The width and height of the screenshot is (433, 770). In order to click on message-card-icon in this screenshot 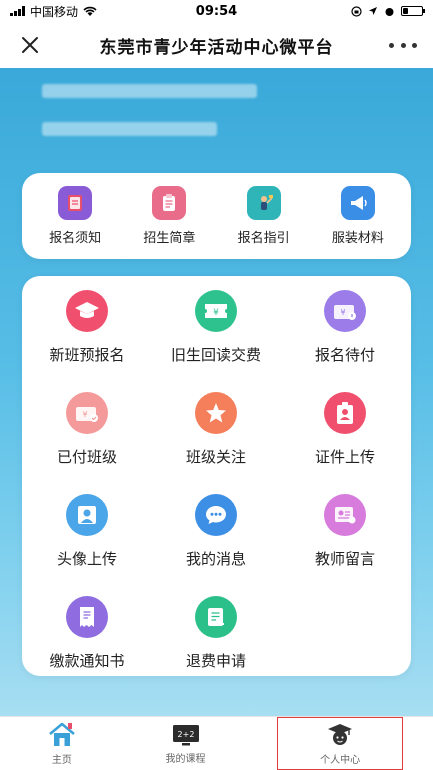, I will do `click(345, 515)`.